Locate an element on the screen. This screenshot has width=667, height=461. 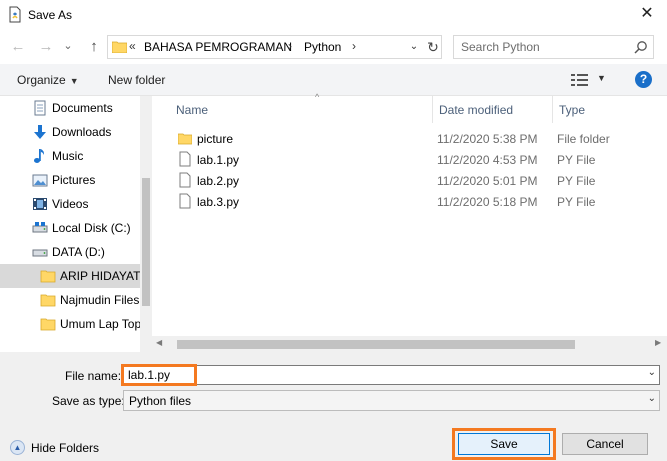
recent-locations-icon: ⌄ is located at coordinates (68, 46).